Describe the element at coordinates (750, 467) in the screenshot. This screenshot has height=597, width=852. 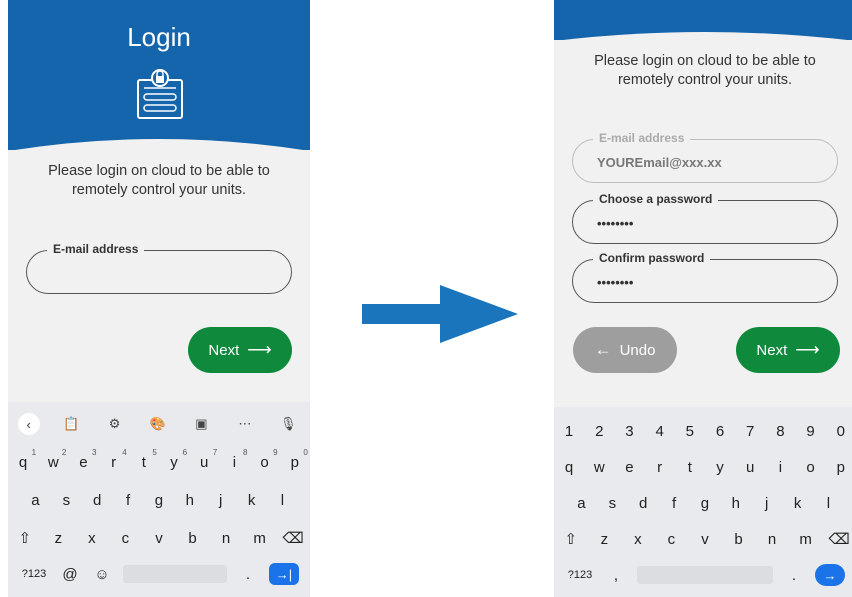
I see `key: u` at that location.